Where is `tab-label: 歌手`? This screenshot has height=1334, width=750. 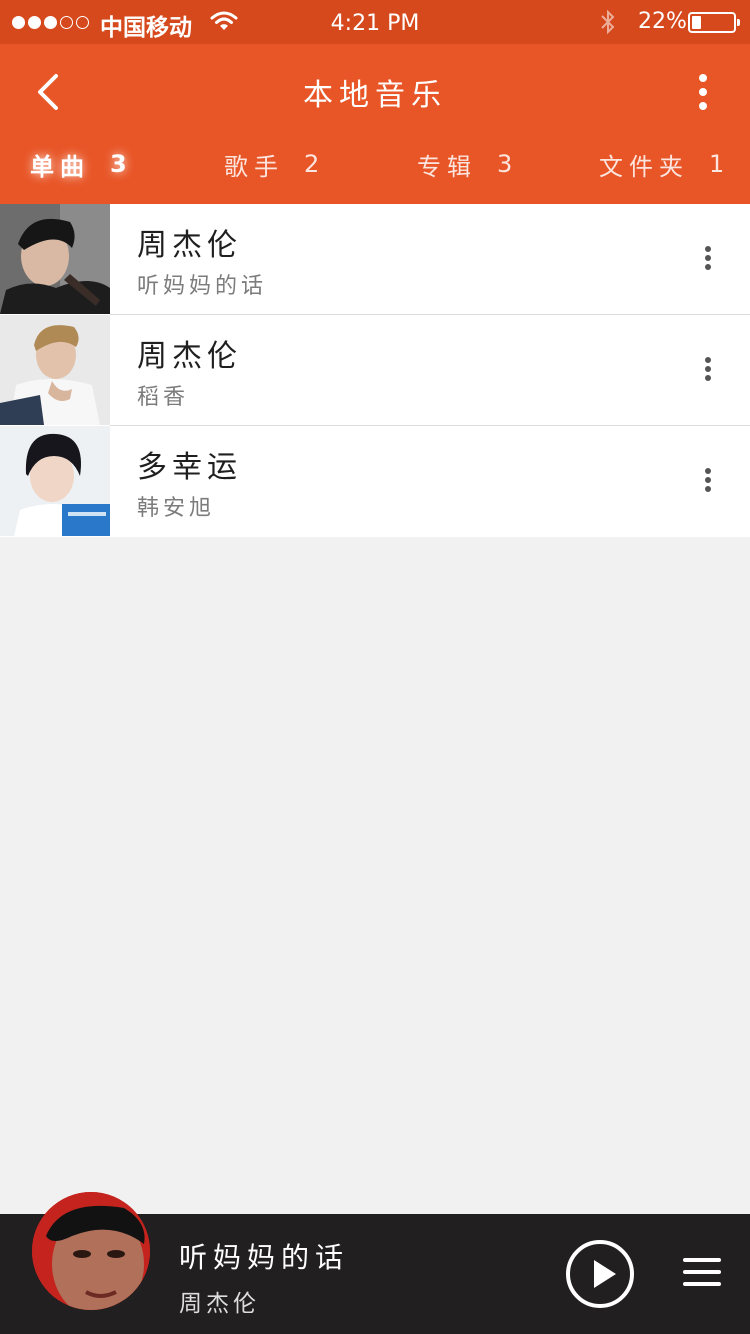
tab-label: 歌手 is located at coordinates (254, 166).